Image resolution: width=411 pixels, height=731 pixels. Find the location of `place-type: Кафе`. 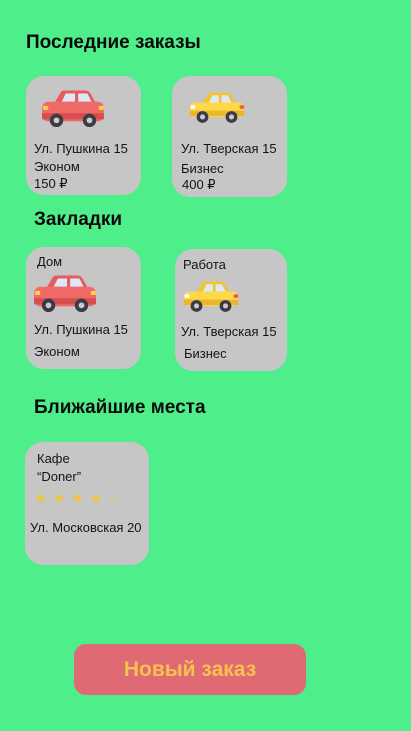

place-type: Кафе is located at coordinates (53, 458).